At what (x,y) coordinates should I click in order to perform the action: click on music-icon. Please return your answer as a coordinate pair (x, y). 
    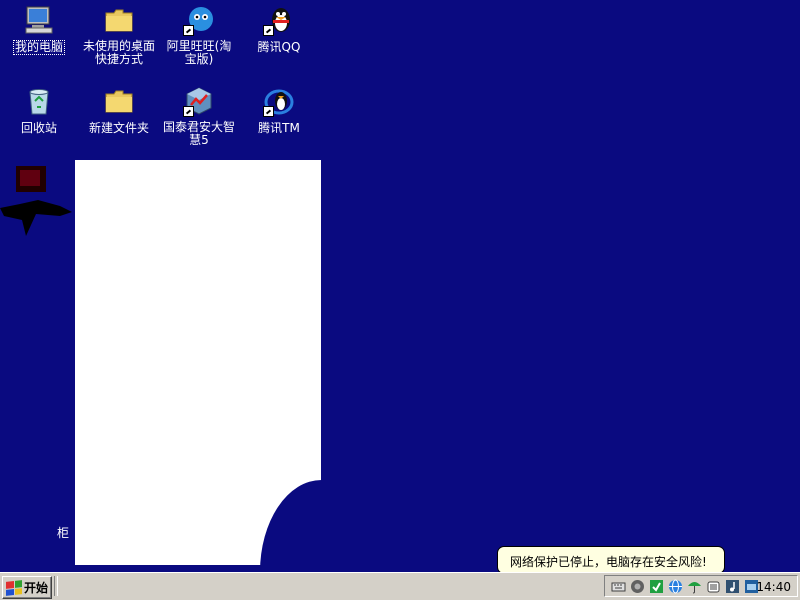
    Looking at the image, I should click on (732, 586).